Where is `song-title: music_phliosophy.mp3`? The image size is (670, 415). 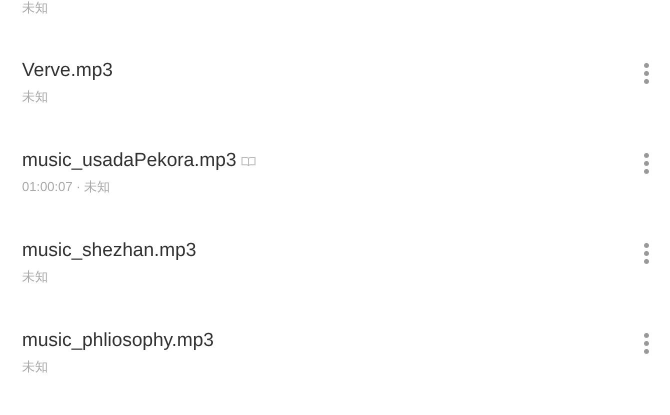 song-title: music_phliosophy.mp3 is located at coordinates (118, 341).